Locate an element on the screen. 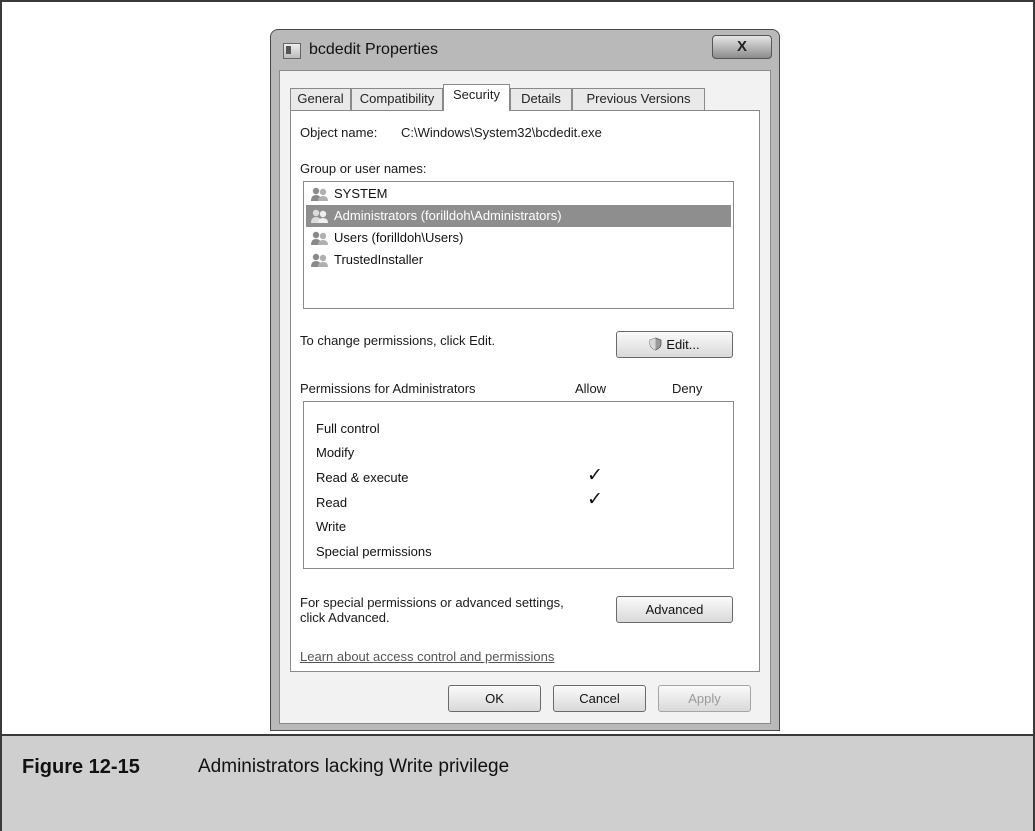 The width and height of the screenshot is (1035, 831). close-button: X is located at coordinates (742, 47).